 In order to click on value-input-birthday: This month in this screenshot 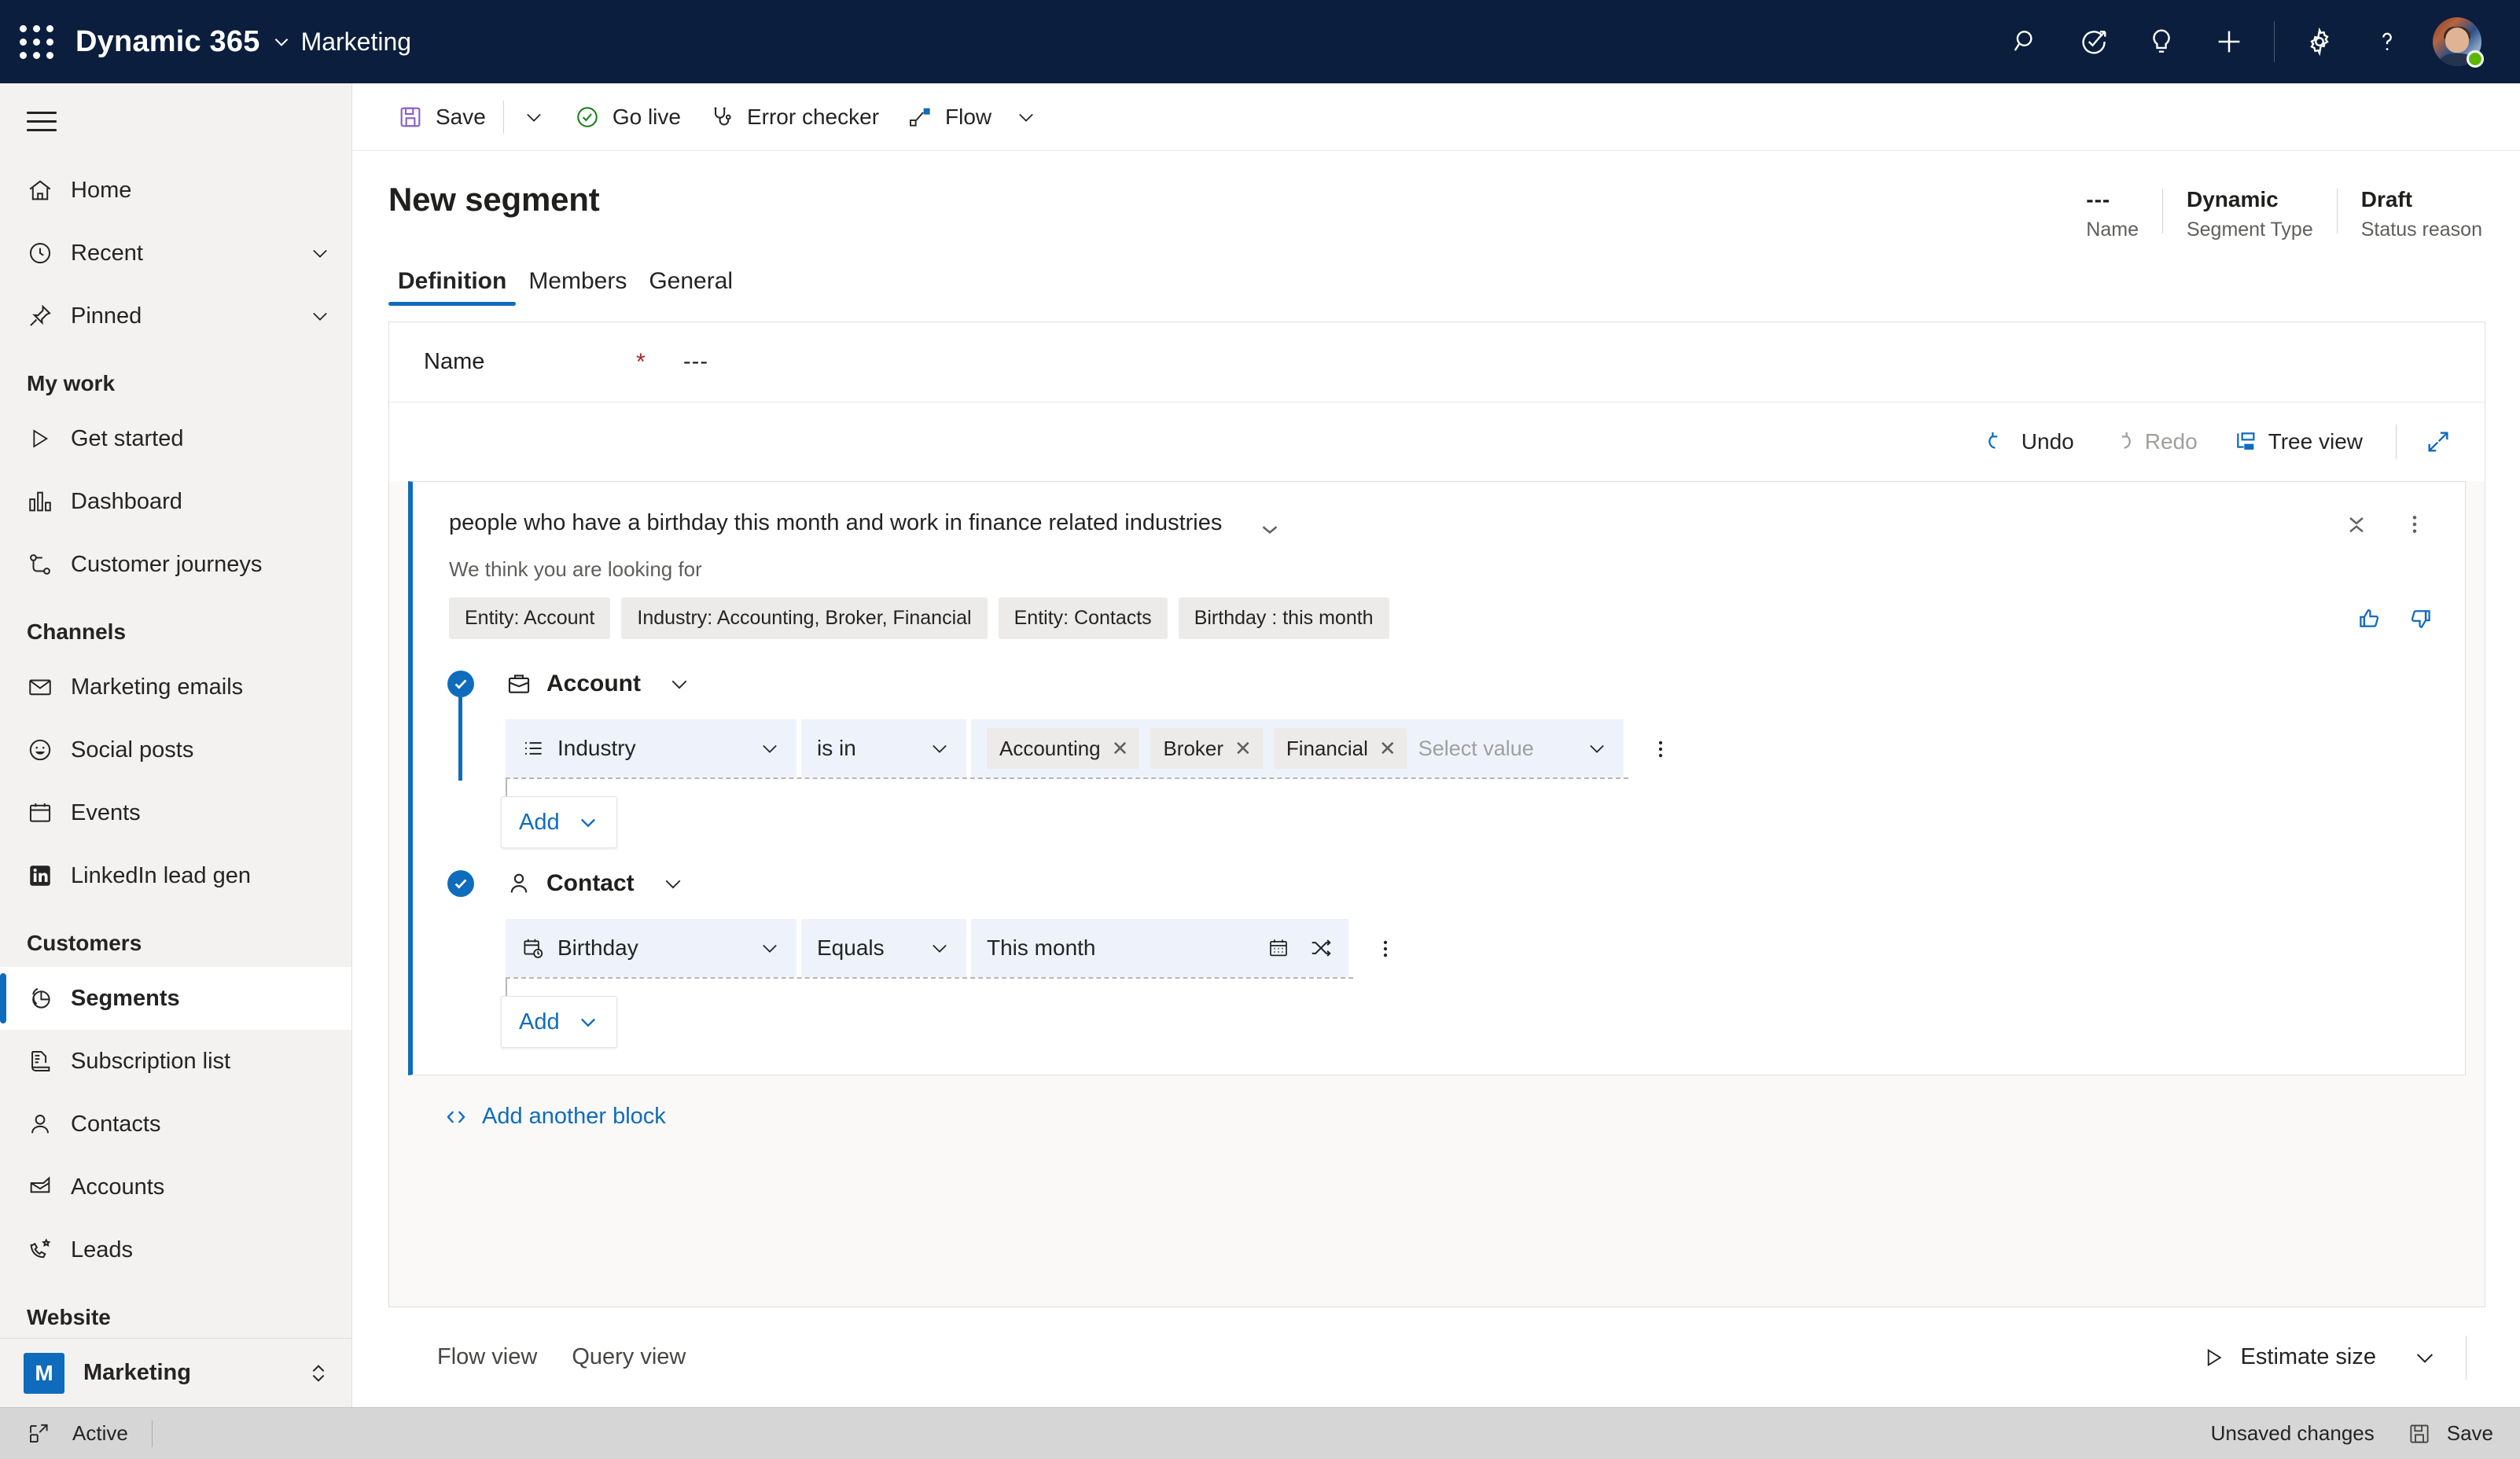, I will do `click(1159, 948)`.